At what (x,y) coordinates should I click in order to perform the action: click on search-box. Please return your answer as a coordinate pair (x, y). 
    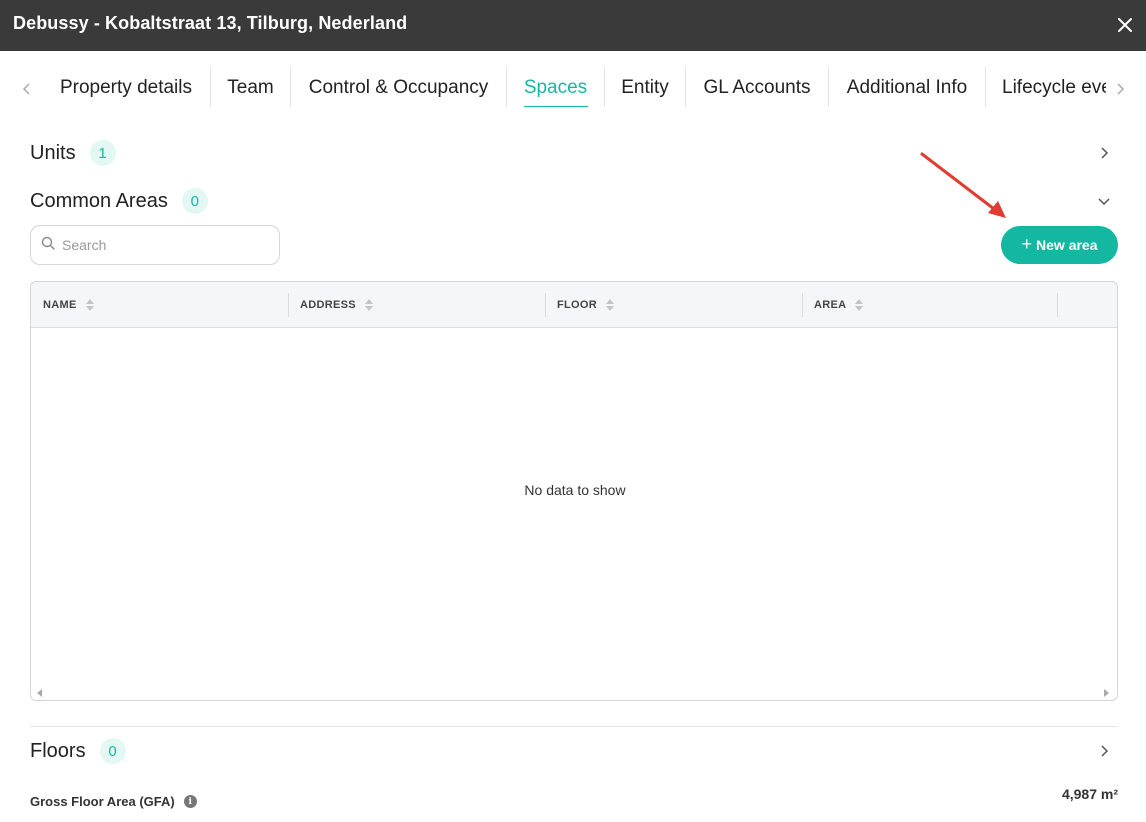
    Looking at the image, I should click on (155, 245).